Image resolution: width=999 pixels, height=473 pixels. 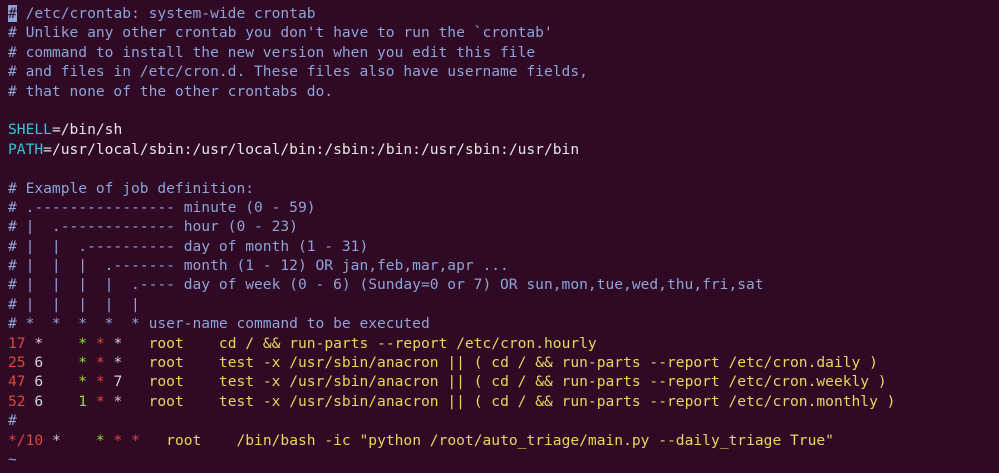 What do you see at coordinates (26, 440) in the screenshot?
I see `job-minute: */10` at bounding box center [26, 440].